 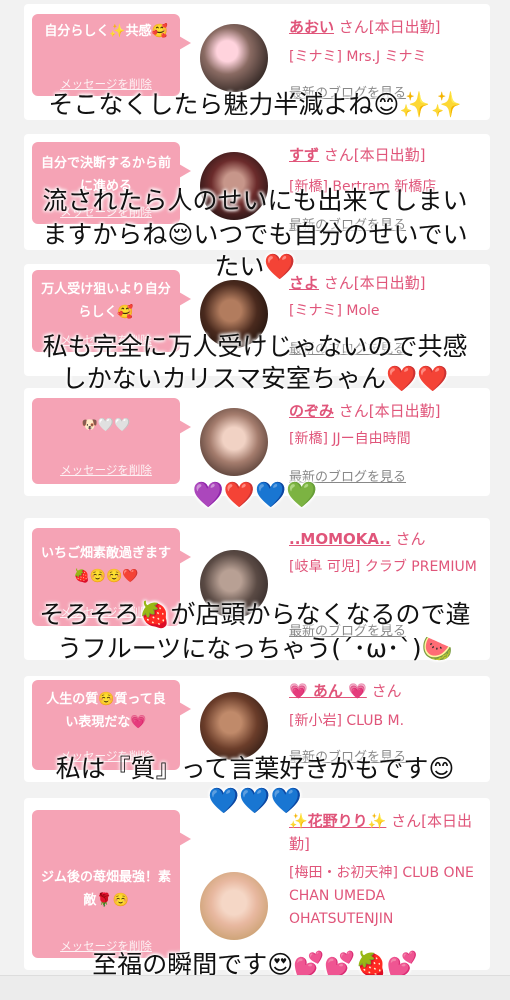 I want to click on overlay-caption: うフルーツになっちゃう(´･ω･`)🍉, so click(x=255, y=648).